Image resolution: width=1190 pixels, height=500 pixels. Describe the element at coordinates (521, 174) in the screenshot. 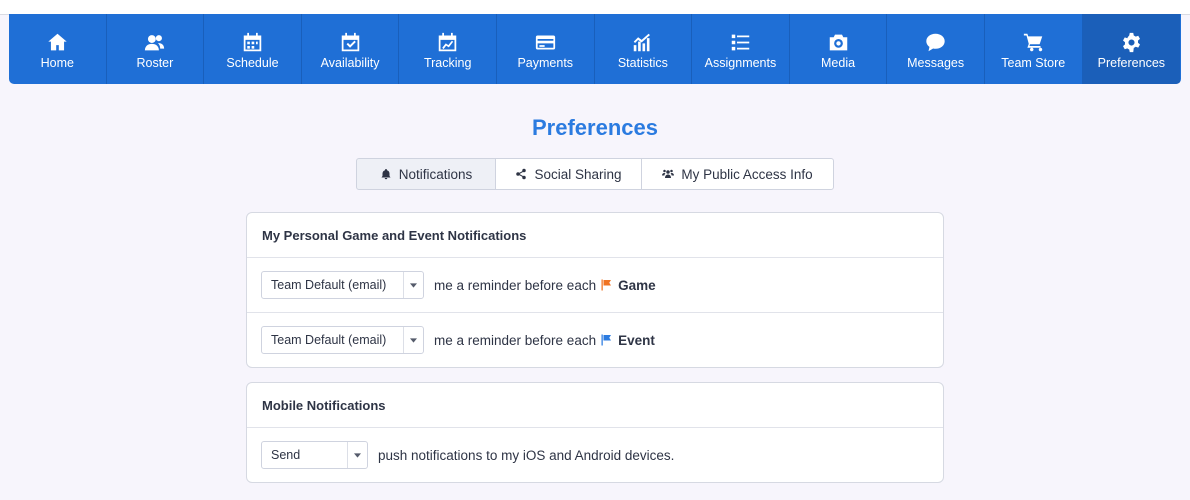

I see `share-icon` at that location.